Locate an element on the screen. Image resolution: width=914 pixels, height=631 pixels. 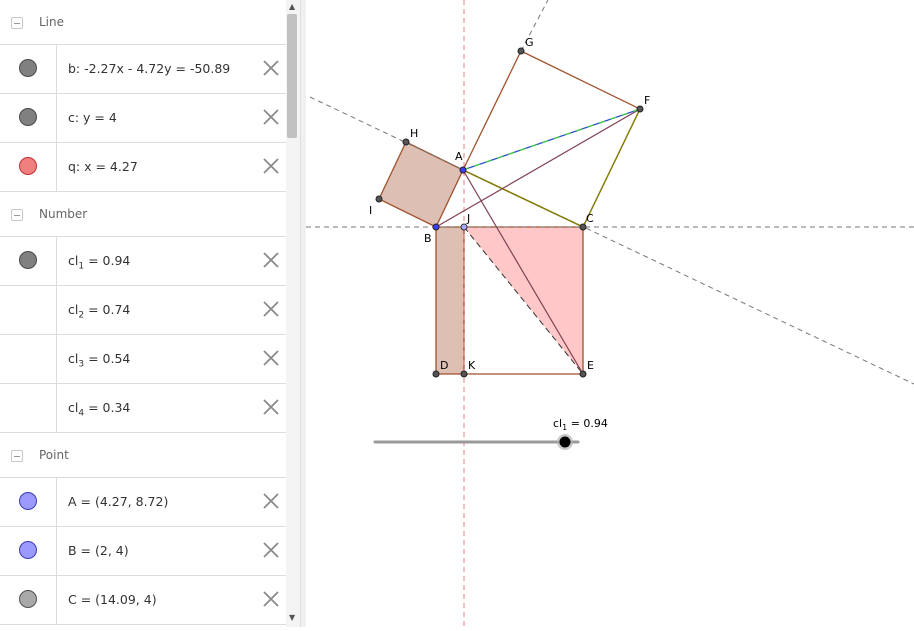
slider-label: cl1 = 0.94 is located at coordinates (580, 424).